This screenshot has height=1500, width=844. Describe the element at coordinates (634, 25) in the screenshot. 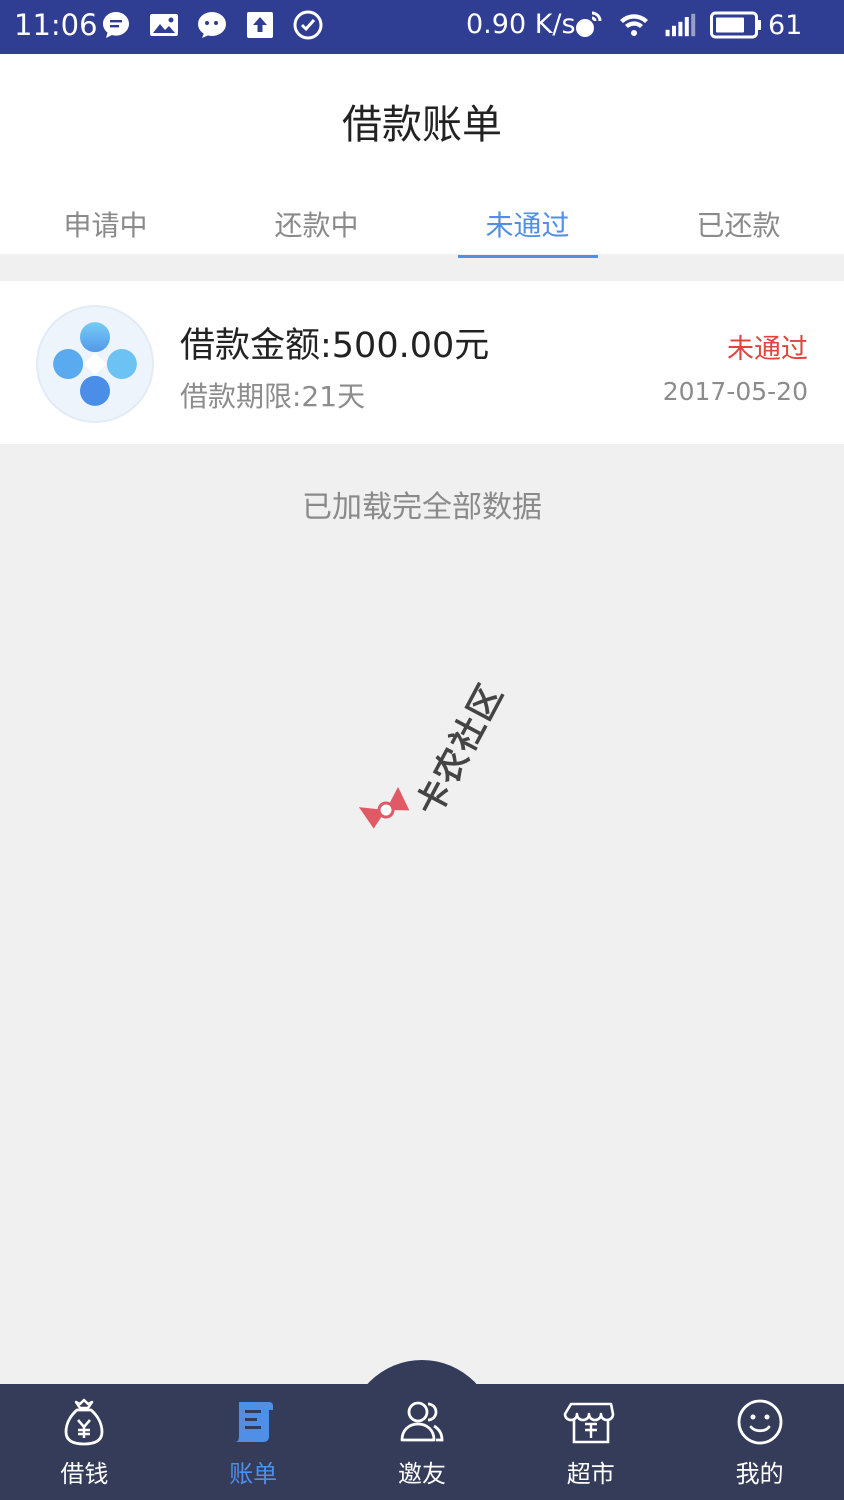

I see `wifi-icon` at that location.